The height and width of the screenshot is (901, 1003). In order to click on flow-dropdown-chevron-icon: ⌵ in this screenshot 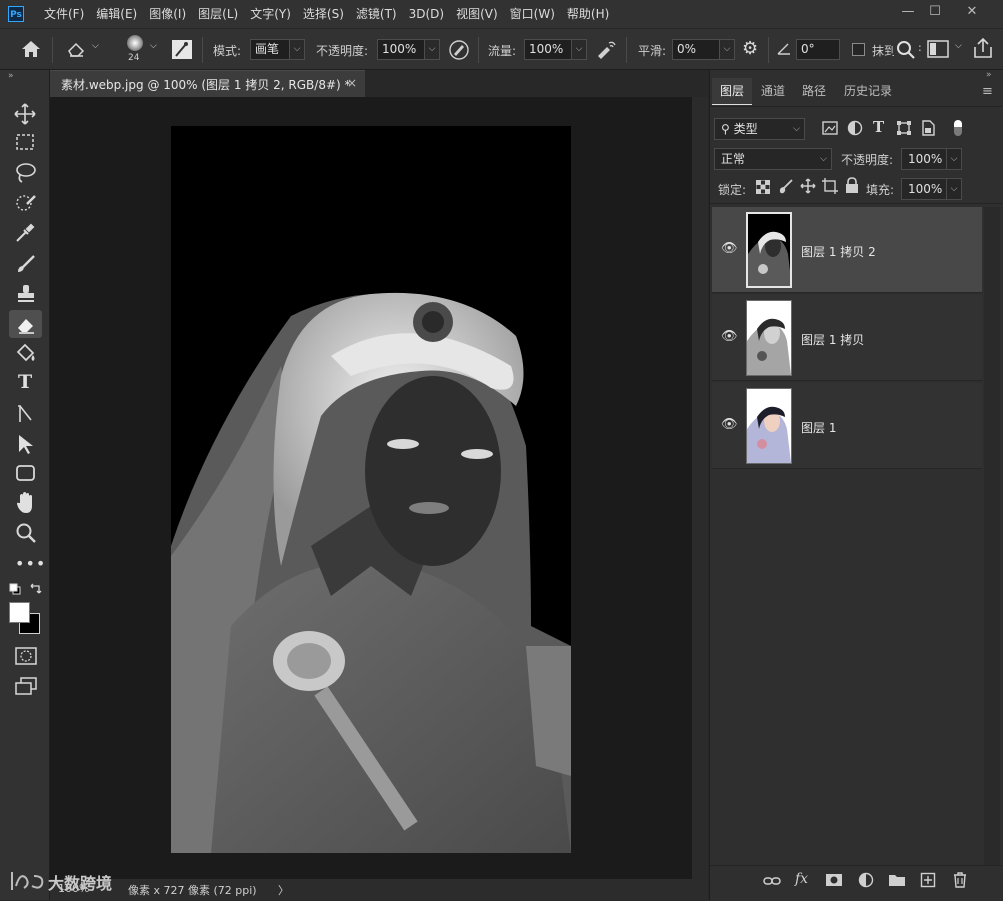, I will do `click(579, 49)`.